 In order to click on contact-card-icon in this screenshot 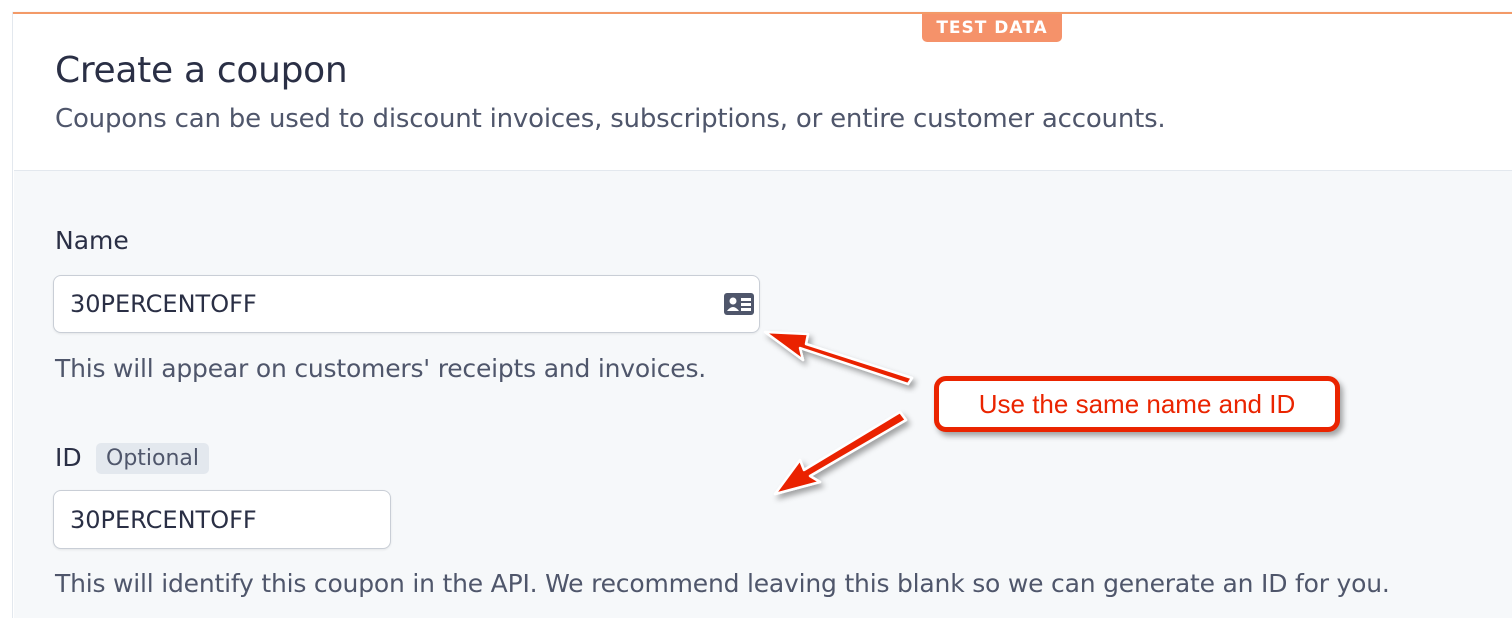, I will do `click(739, 304)`.